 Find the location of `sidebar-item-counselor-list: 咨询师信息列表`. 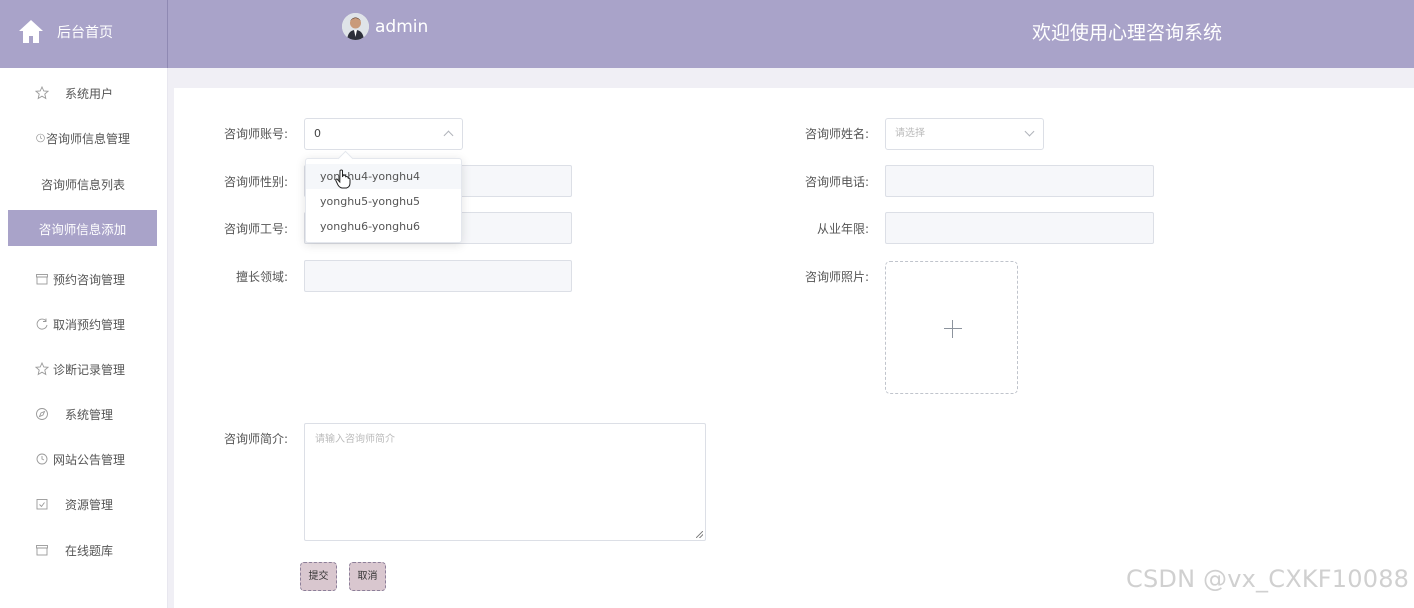

sidebar-item-counselor-list: 咨询师信息列表 is located at coordinates (84, 184).